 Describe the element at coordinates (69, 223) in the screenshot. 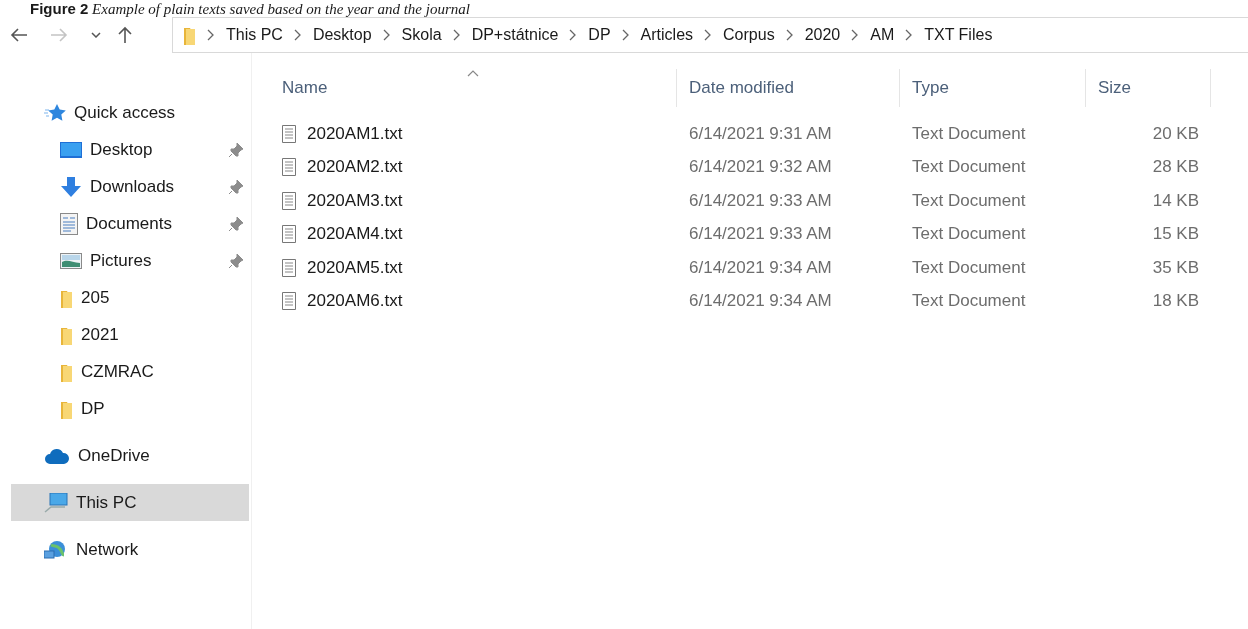

I see `document-icon` at that location.